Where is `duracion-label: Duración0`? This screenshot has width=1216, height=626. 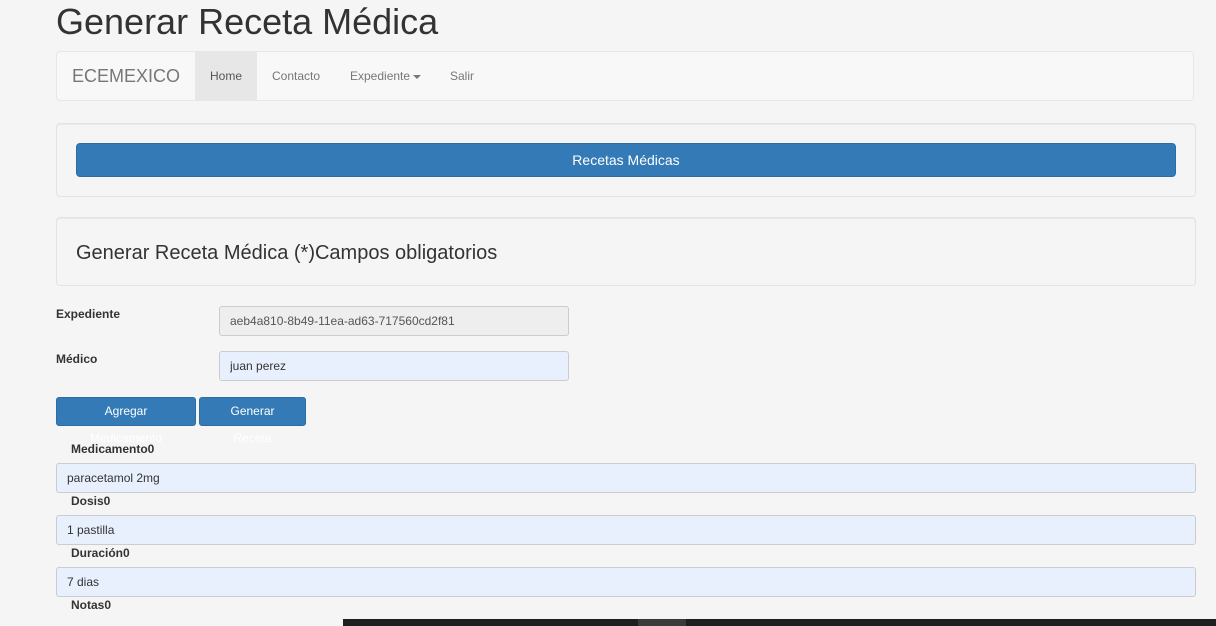 duracion-label: Duración0 is located at coordinates (100, 553).